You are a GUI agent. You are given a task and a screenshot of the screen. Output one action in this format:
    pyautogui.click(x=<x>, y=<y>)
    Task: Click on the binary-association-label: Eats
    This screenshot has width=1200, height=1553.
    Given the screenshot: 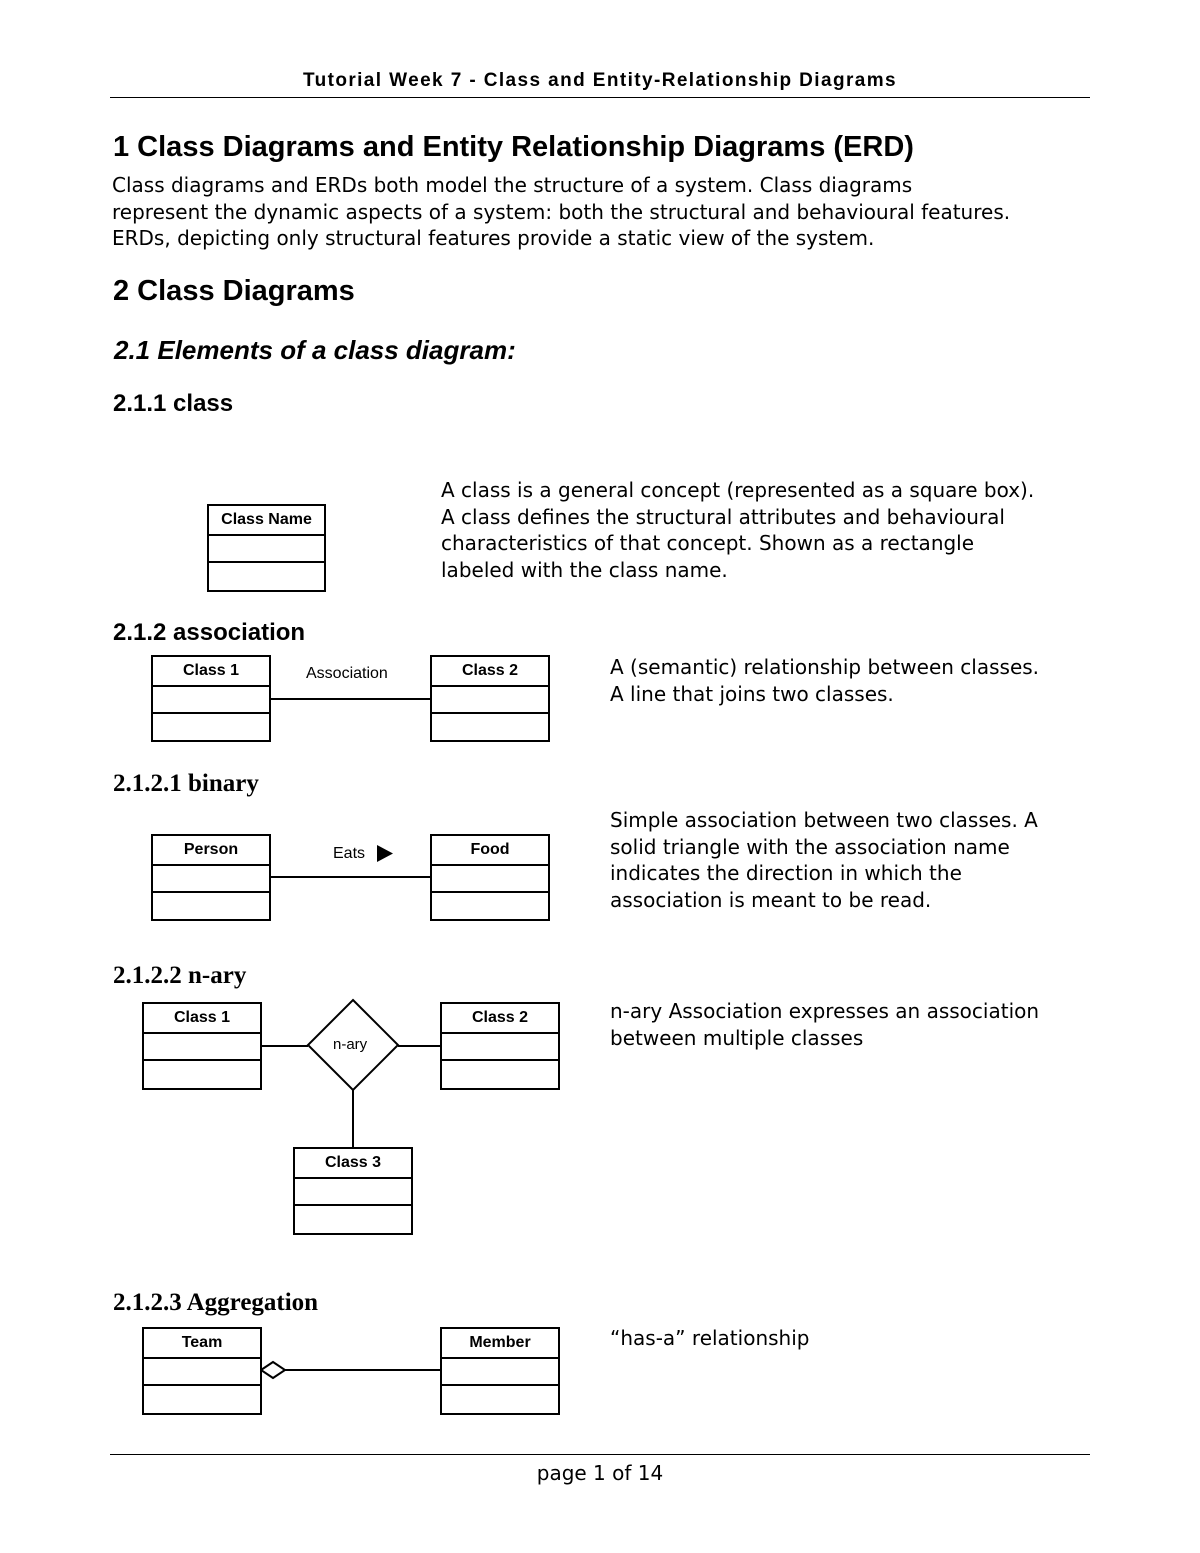 What is the action you would take?
    pyautogui.click(x=349, y=853)
    